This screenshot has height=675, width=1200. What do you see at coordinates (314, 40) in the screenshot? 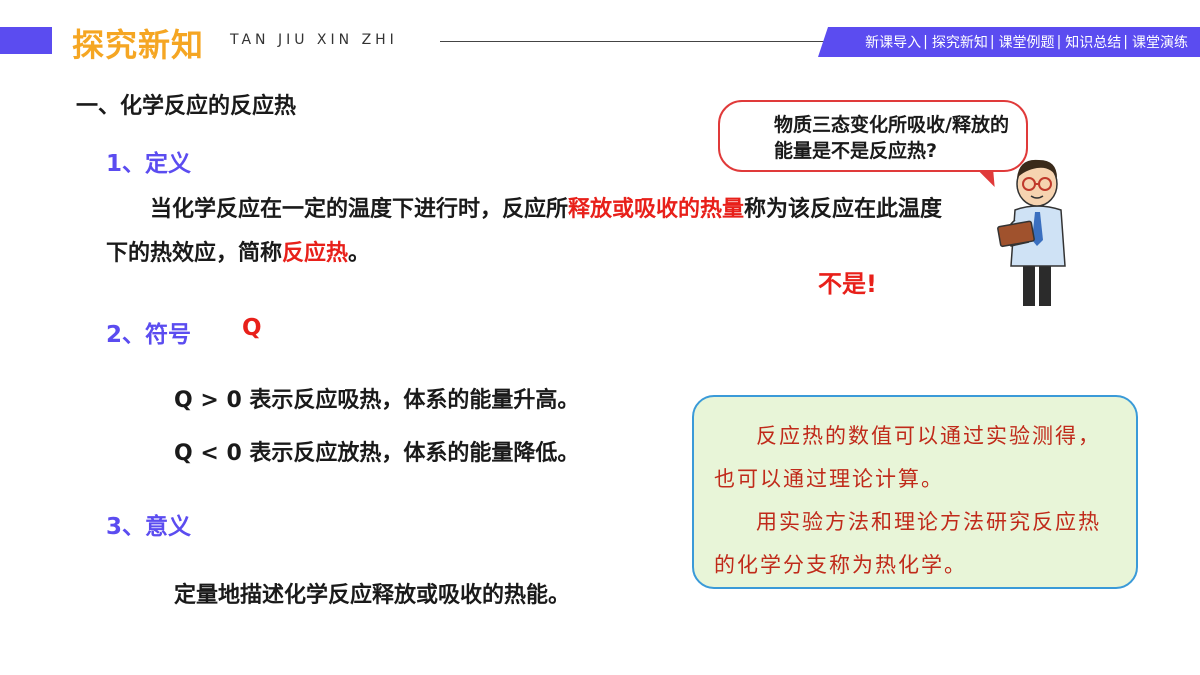
I see `page-subtitle: TAN JIU XIN ZHI` at bounding box center [314, 40].